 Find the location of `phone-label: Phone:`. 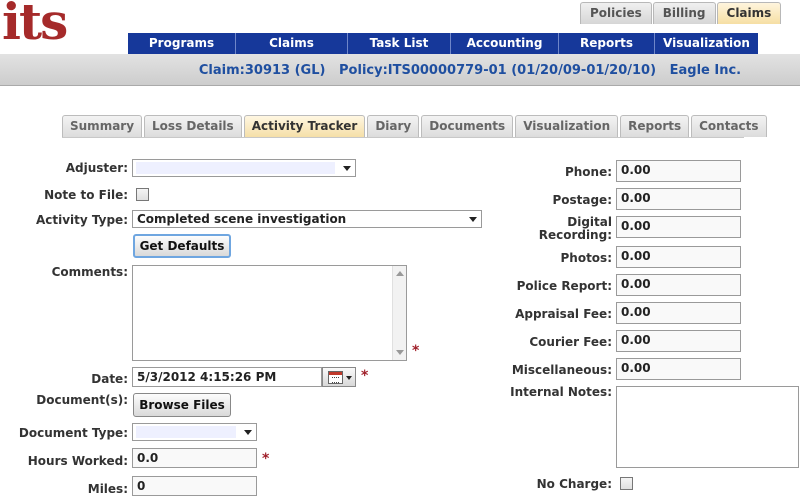

phone-label: Phone: is located at coordinates (588, 172).